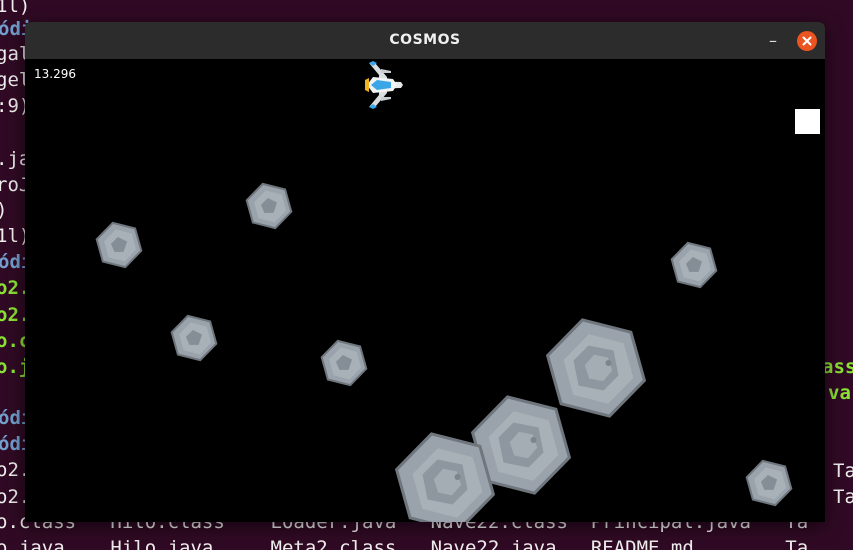  I want to click on white-block-obstacle, so click(807, 121).